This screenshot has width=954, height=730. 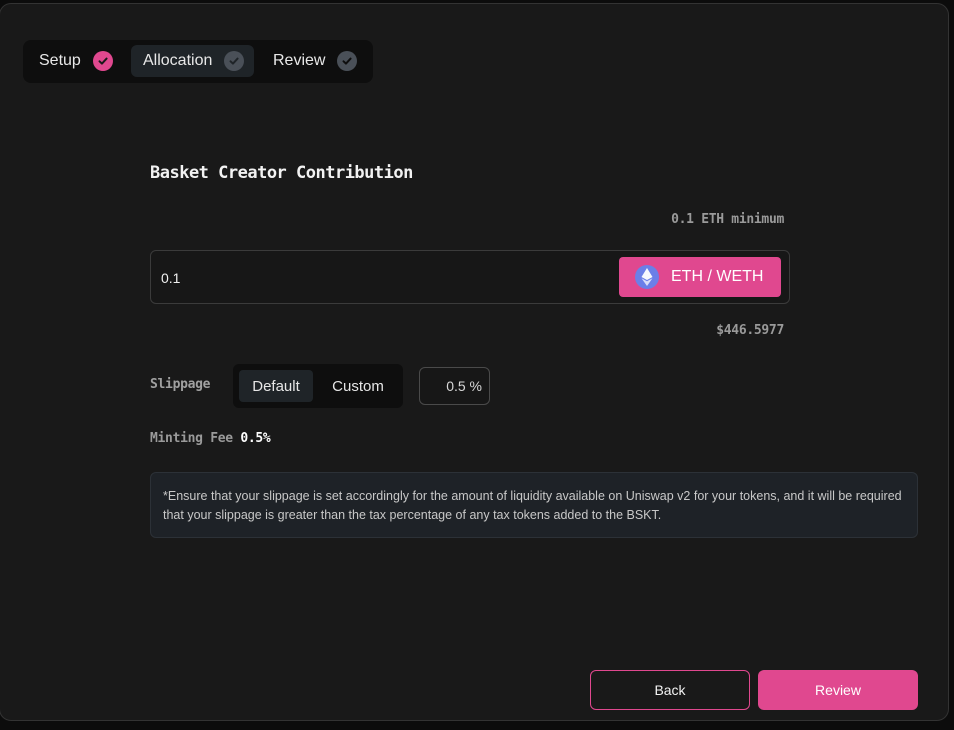 What do you see at coordinates (454, 386) in the screenshot?
I see `slippage-value-field: 0.5 %` at bounding box center [454, 386].